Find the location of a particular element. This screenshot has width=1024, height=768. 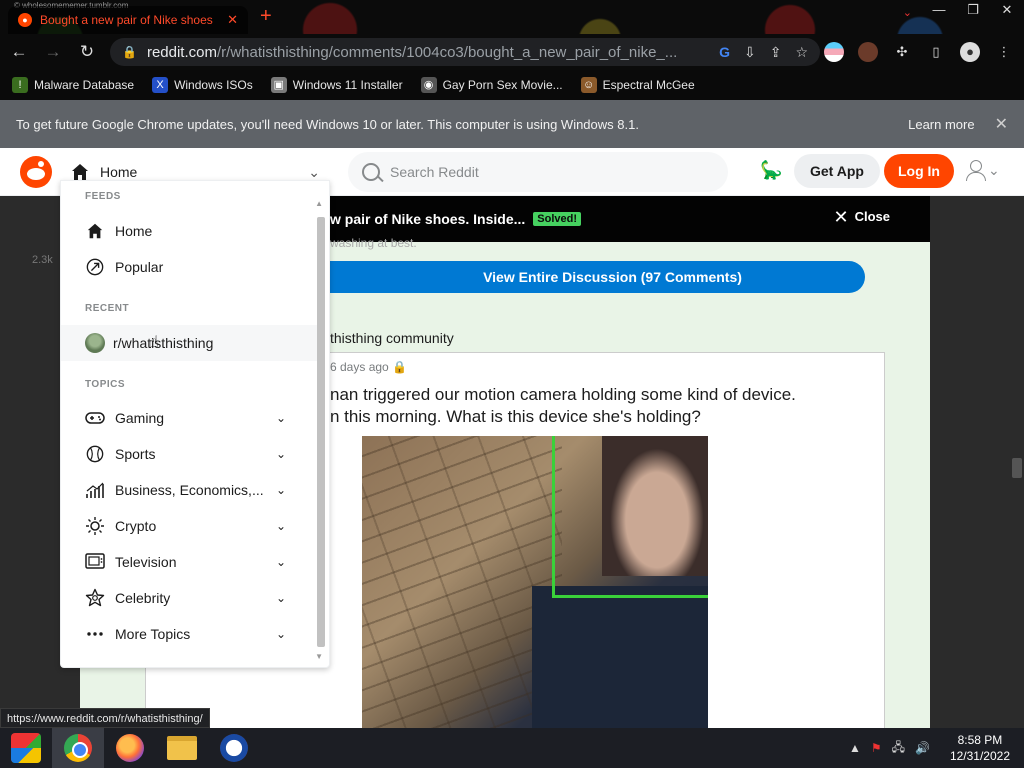

page-scrollbar is located at coordinates (1017, 462).